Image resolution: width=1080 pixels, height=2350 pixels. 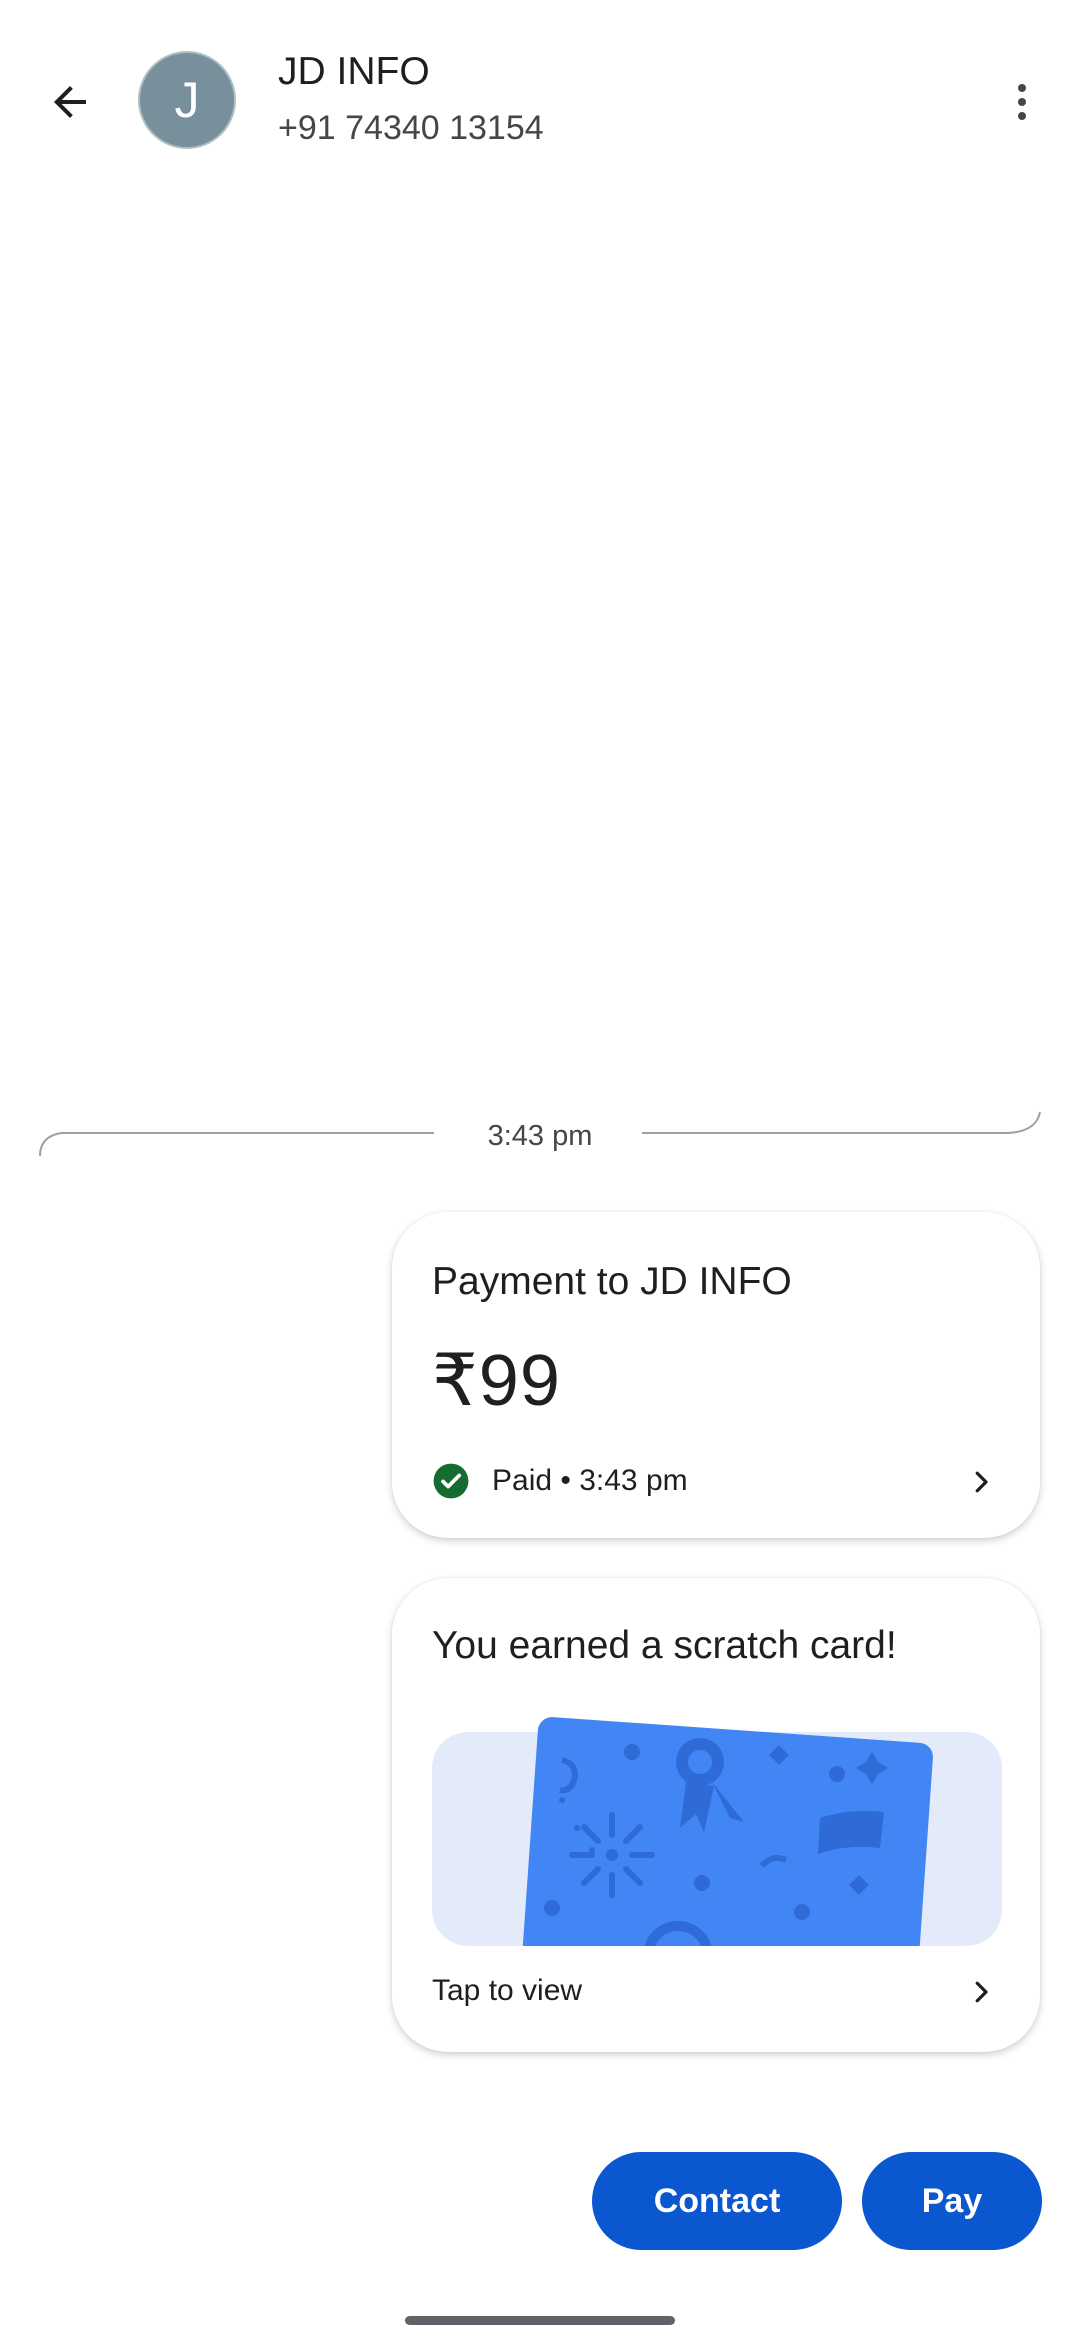 I want to click on more-vert-icon, so click(x=1022, y=102).